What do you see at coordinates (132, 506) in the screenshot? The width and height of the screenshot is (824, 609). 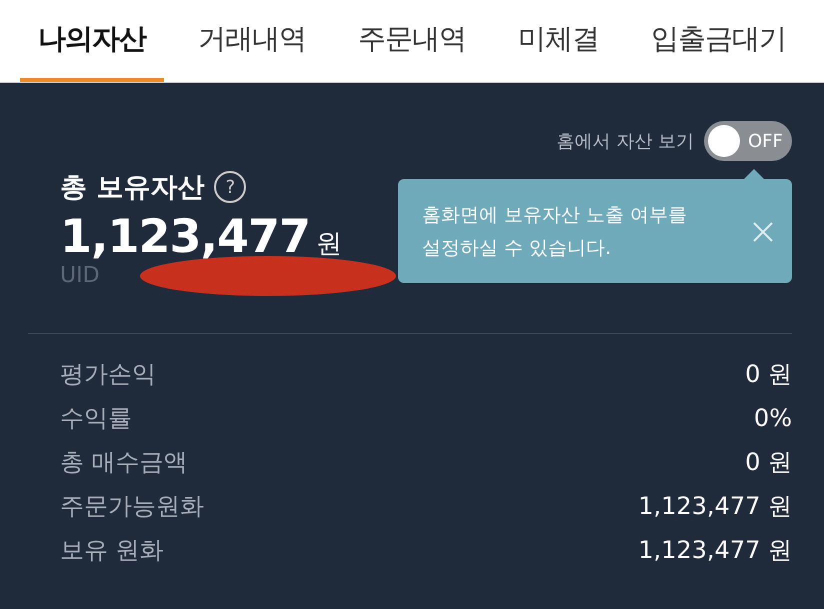 I see `row-label: 주문가능원화` at bounding box center [132, 506].